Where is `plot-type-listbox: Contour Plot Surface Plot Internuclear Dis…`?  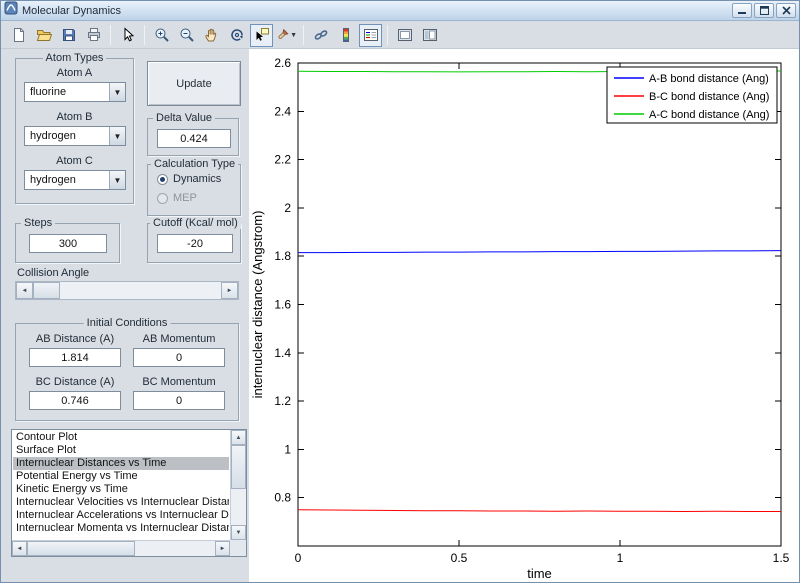 plot-type-listbox: Contour Plot Surface Plot Internuclear Dis… is located at coordinates (129, 493).